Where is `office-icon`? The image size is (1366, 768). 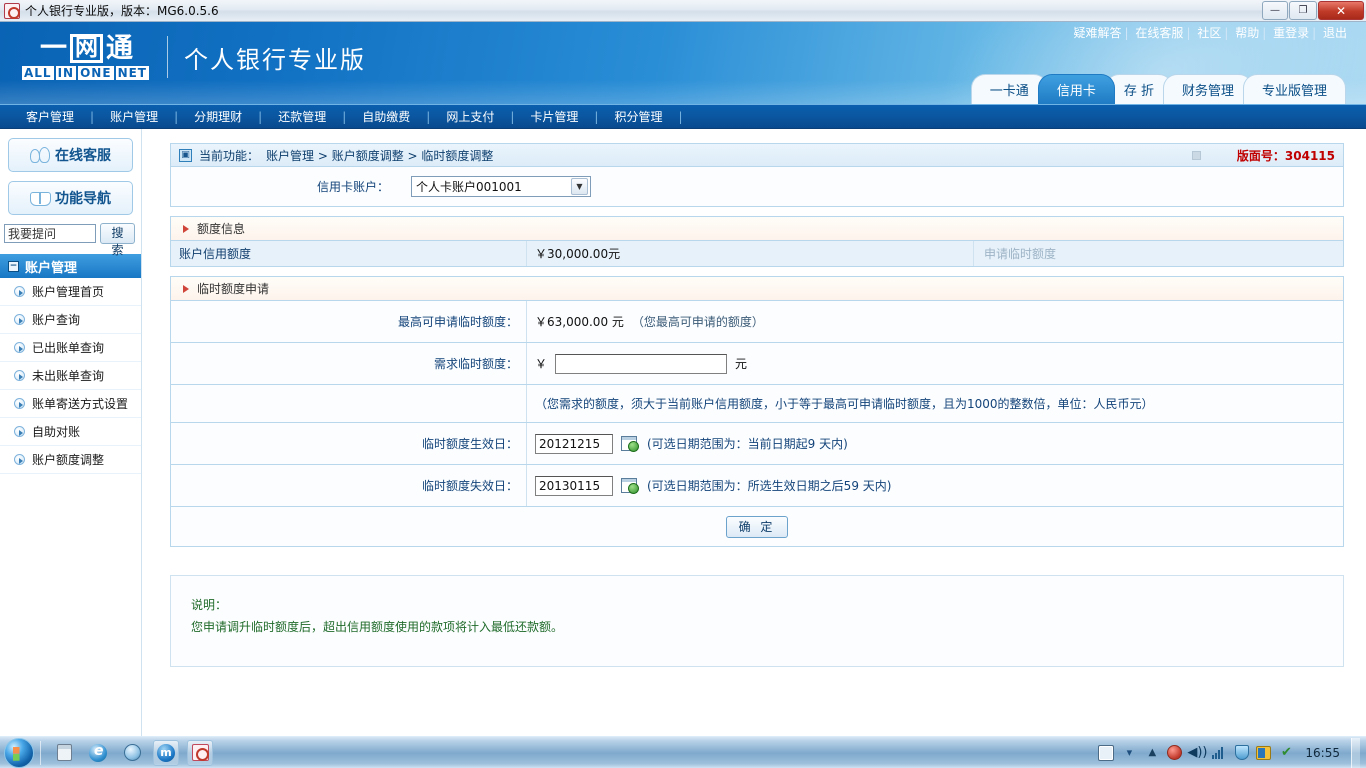 office-icon is located at coordinates (1264, 752).